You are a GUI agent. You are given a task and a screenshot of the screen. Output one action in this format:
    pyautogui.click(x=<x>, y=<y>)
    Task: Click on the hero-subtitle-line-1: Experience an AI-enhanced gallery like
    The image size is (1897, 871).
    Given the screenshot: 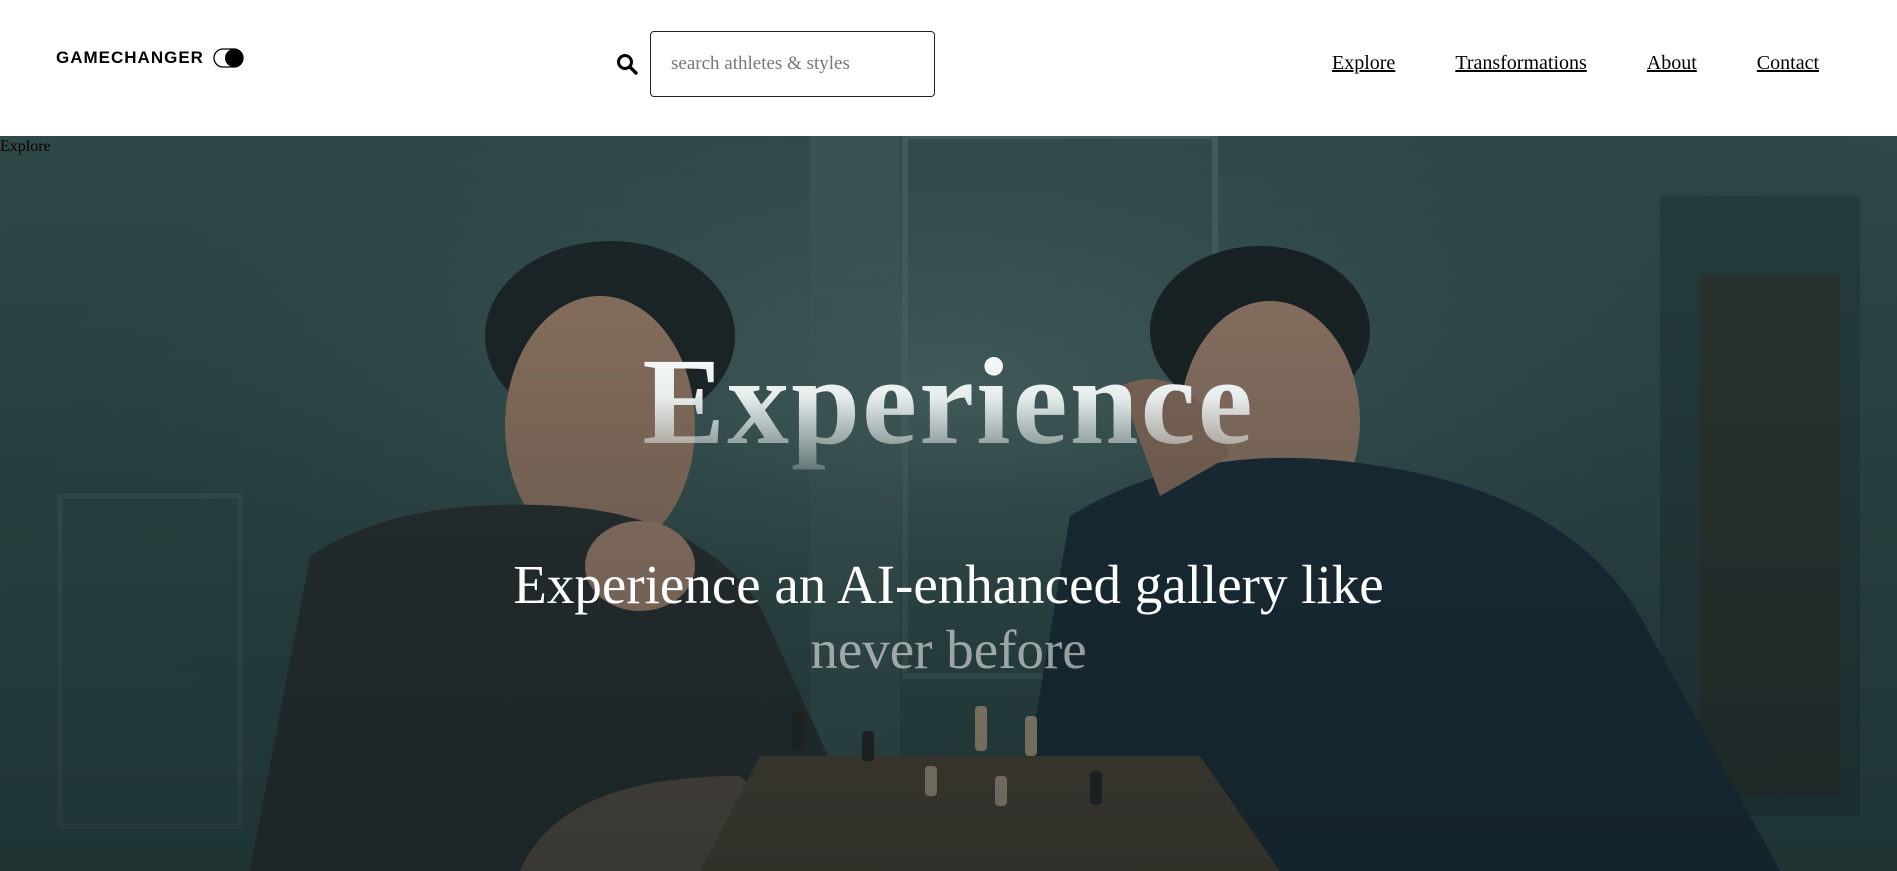 What is the action you would take?
    pyautogui.click(x=948, y=584)
    